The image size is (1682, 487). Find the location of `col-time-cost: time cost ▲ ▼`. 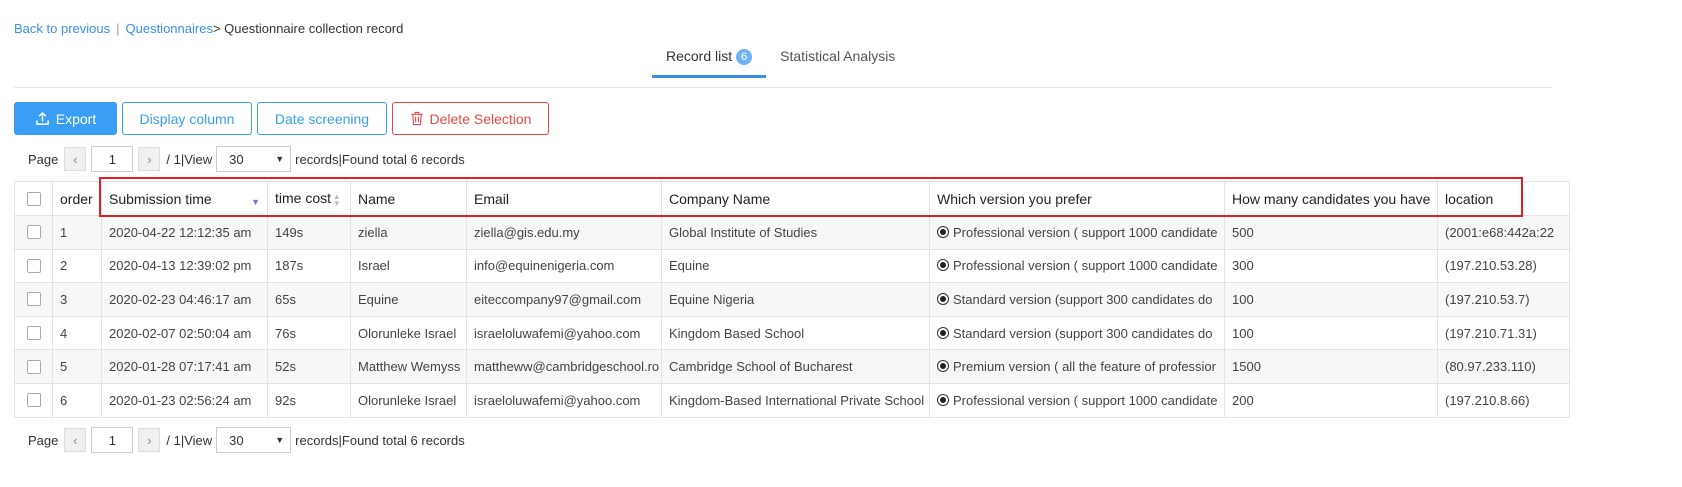

col-time-cost: time cost ▲ ▼ is located at coordinates (309, 198).